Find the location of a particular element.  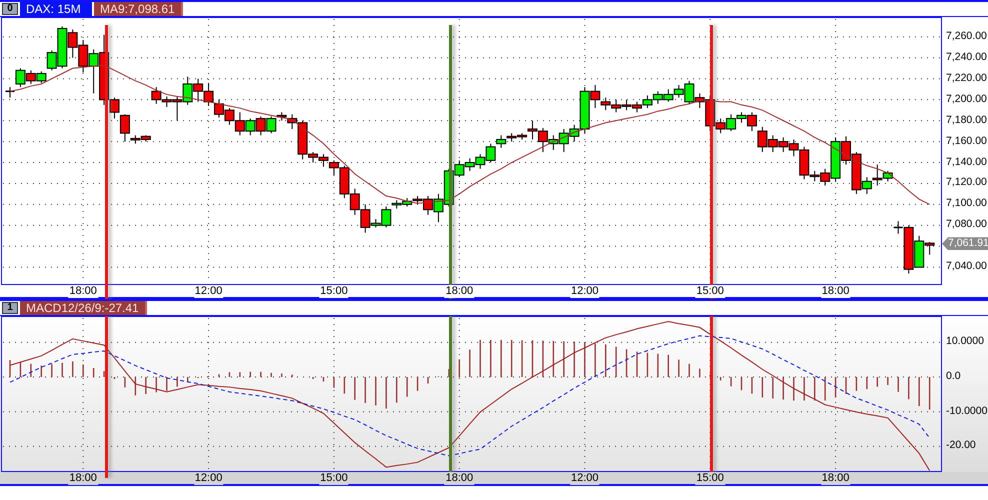

price-axis-label: 7,180.00 is located at coordinates (966, 120).